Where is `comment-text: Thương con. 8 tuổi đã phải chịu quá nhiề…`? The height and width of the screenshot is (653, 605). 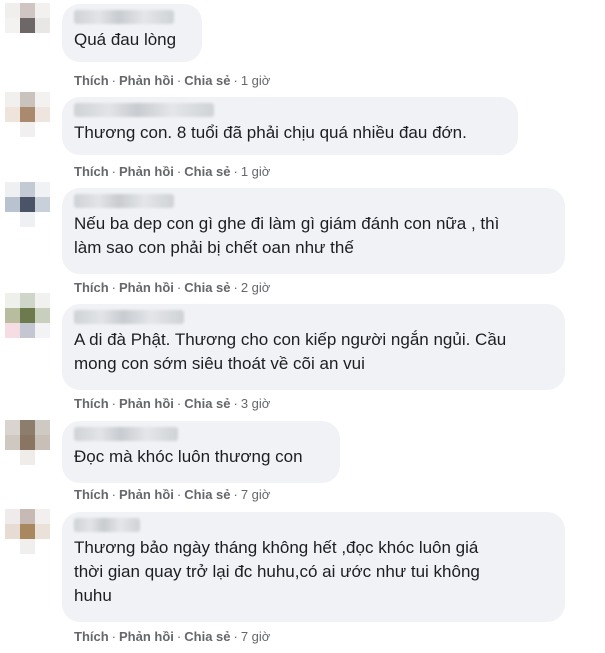 comment-text: Thương con. 8 tuổi đã phải chịu quá nhiề… is located at coordinates (270, 132).